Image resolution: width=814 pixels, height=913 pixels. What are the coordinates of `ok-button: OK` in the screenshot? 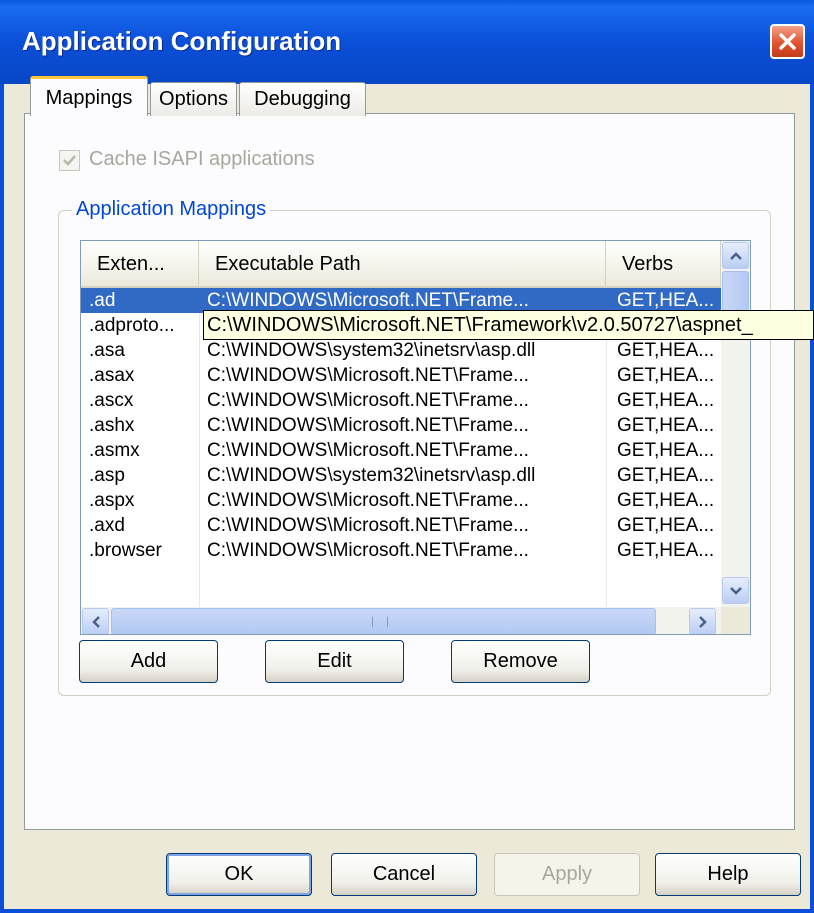 It's located at (239, 874).